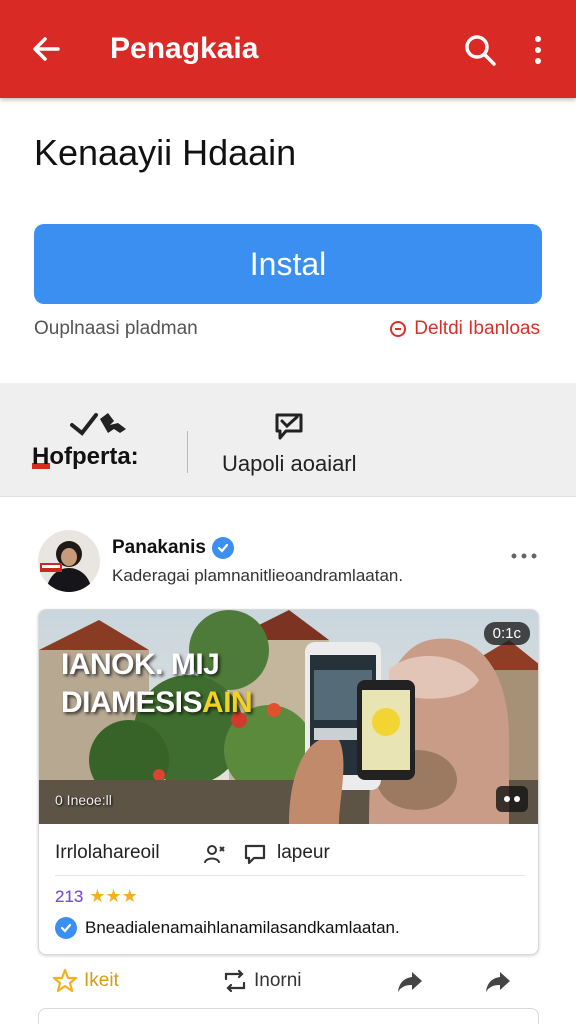 Image resolution: width=576 pixels, height=1024 pixels. I want to click on details-link-label: Deltdi Ibanloas, so click(477, 328).